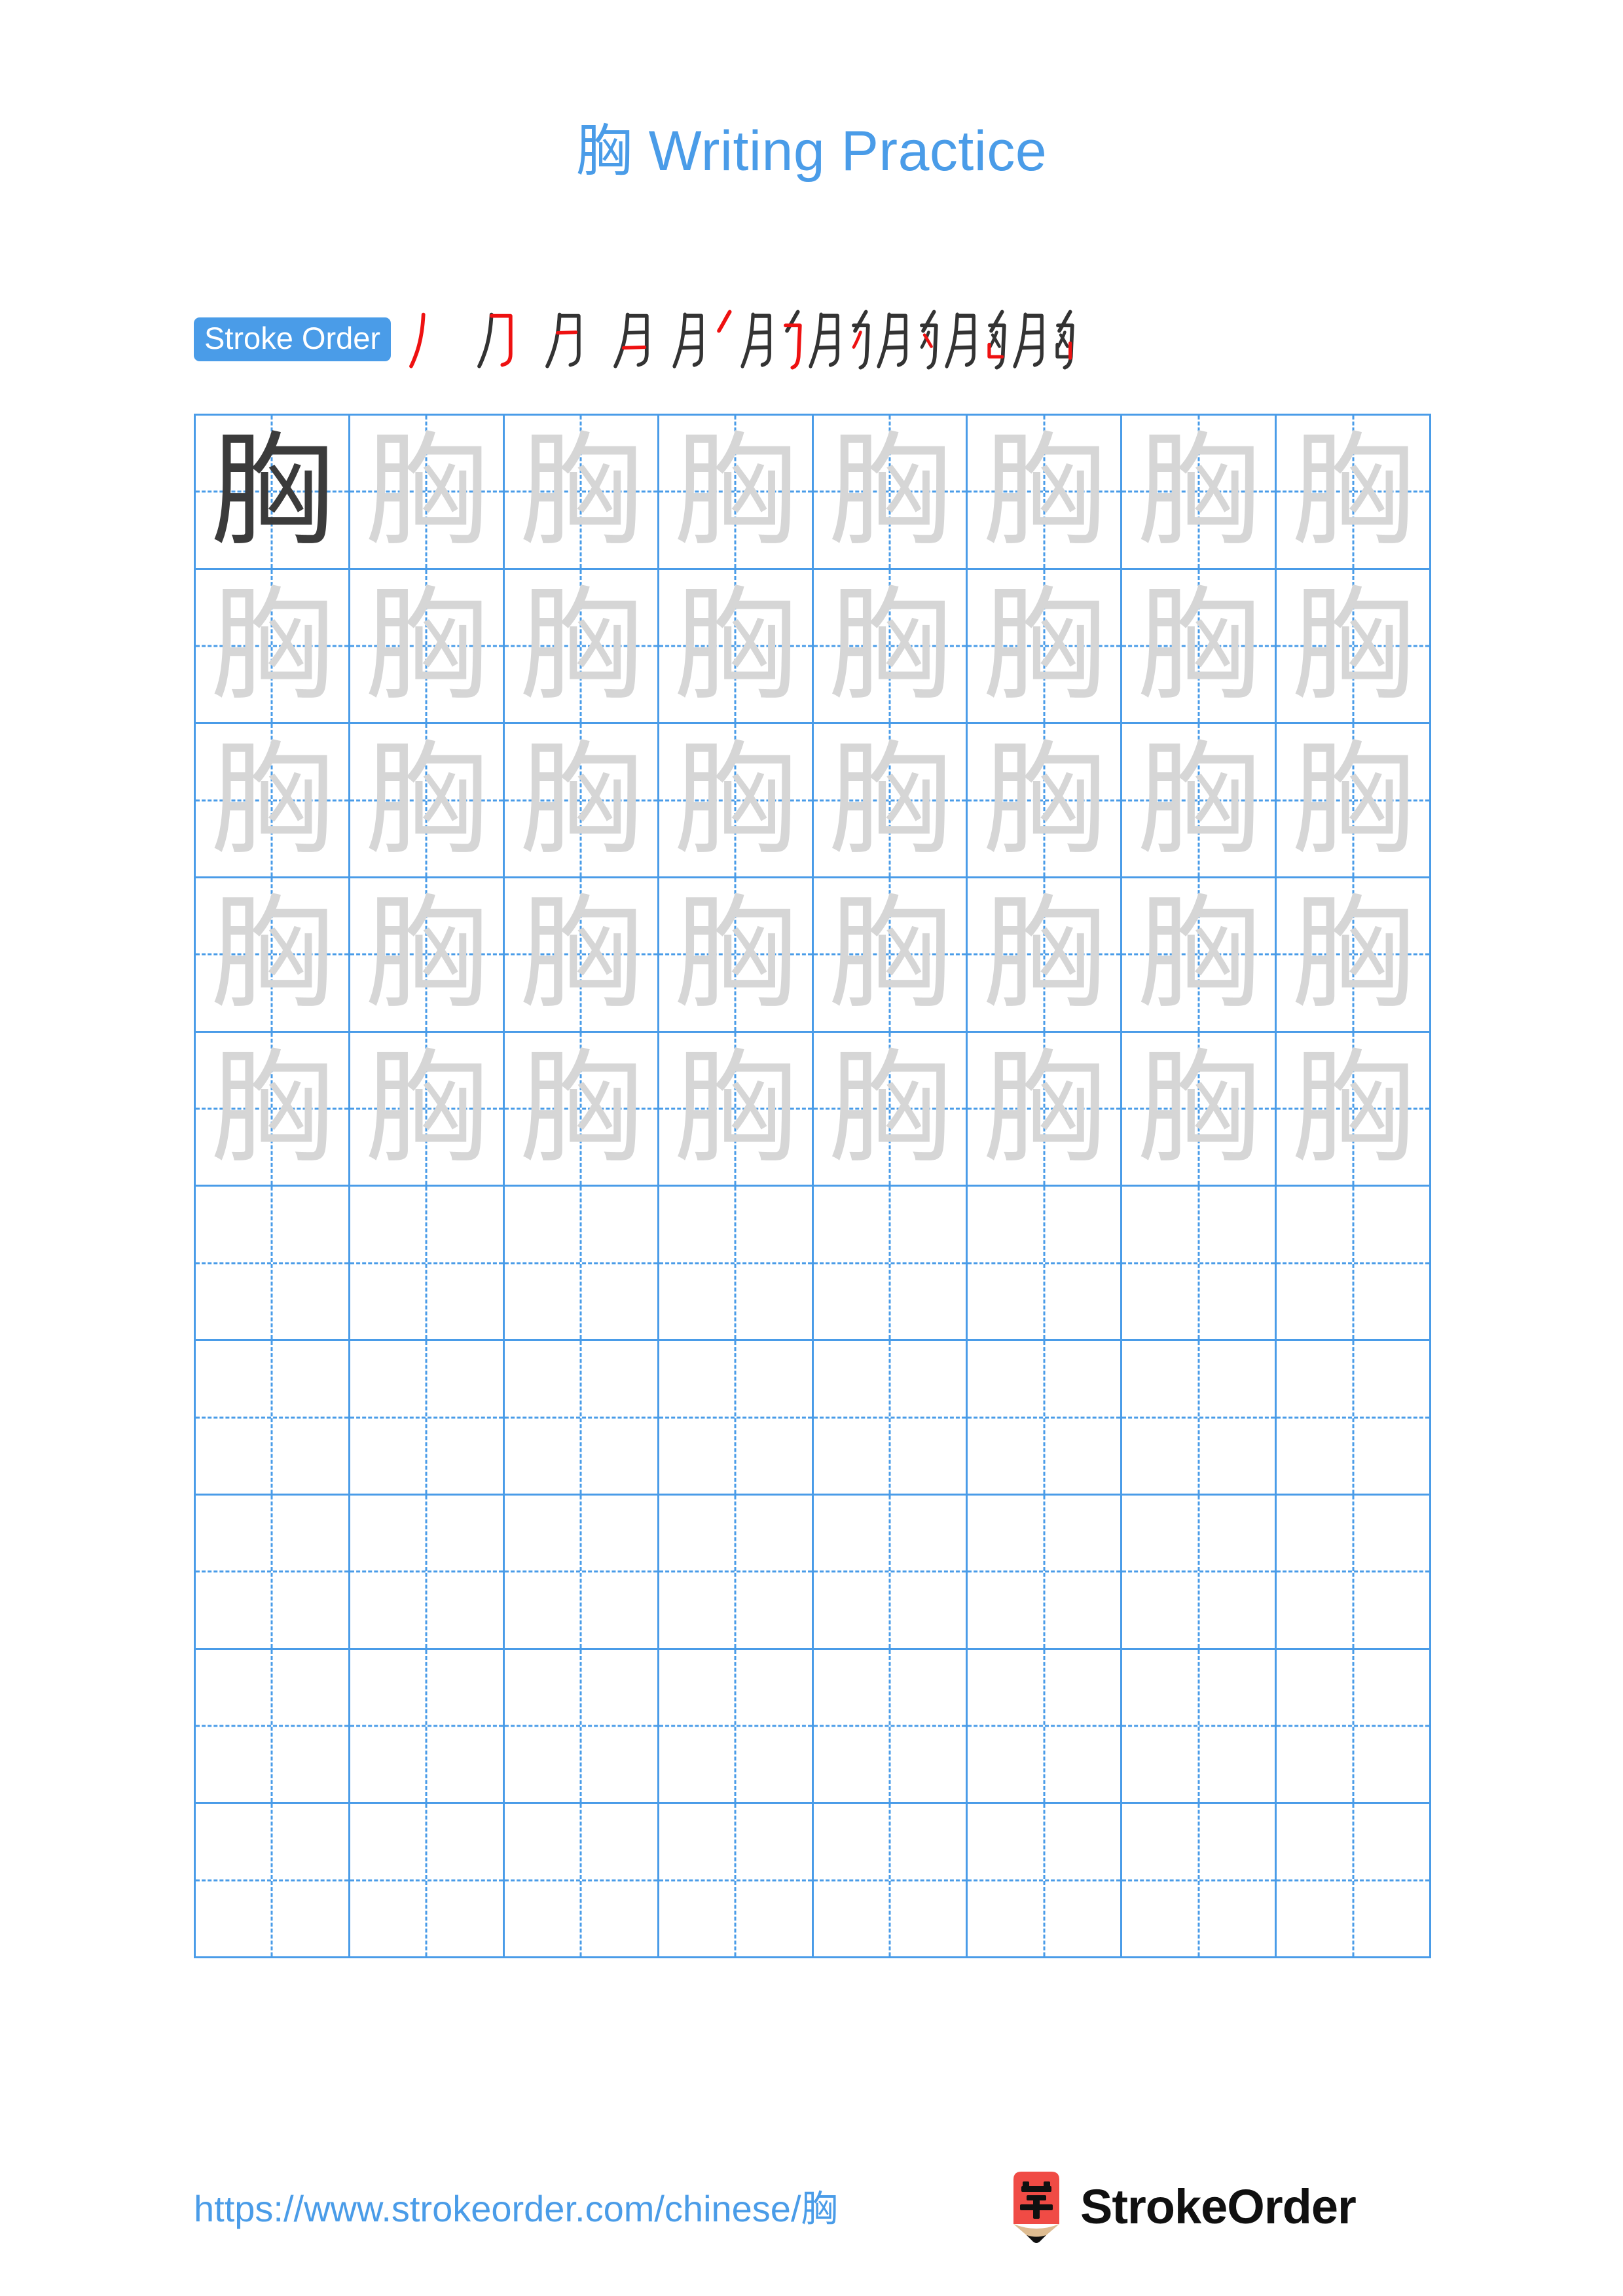 Image resolution: width=1623 pixels, height=2296 pixels. Describe the element at coordinates (819, 2209) in the screenshot. I see `footer-url-character: 胸` at that location.